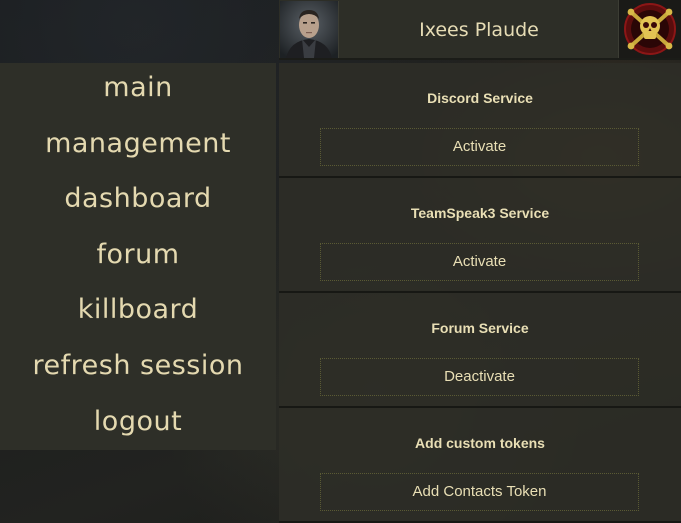  I want to click on sidebar-item-killboard: killboard, so click(138, 313).